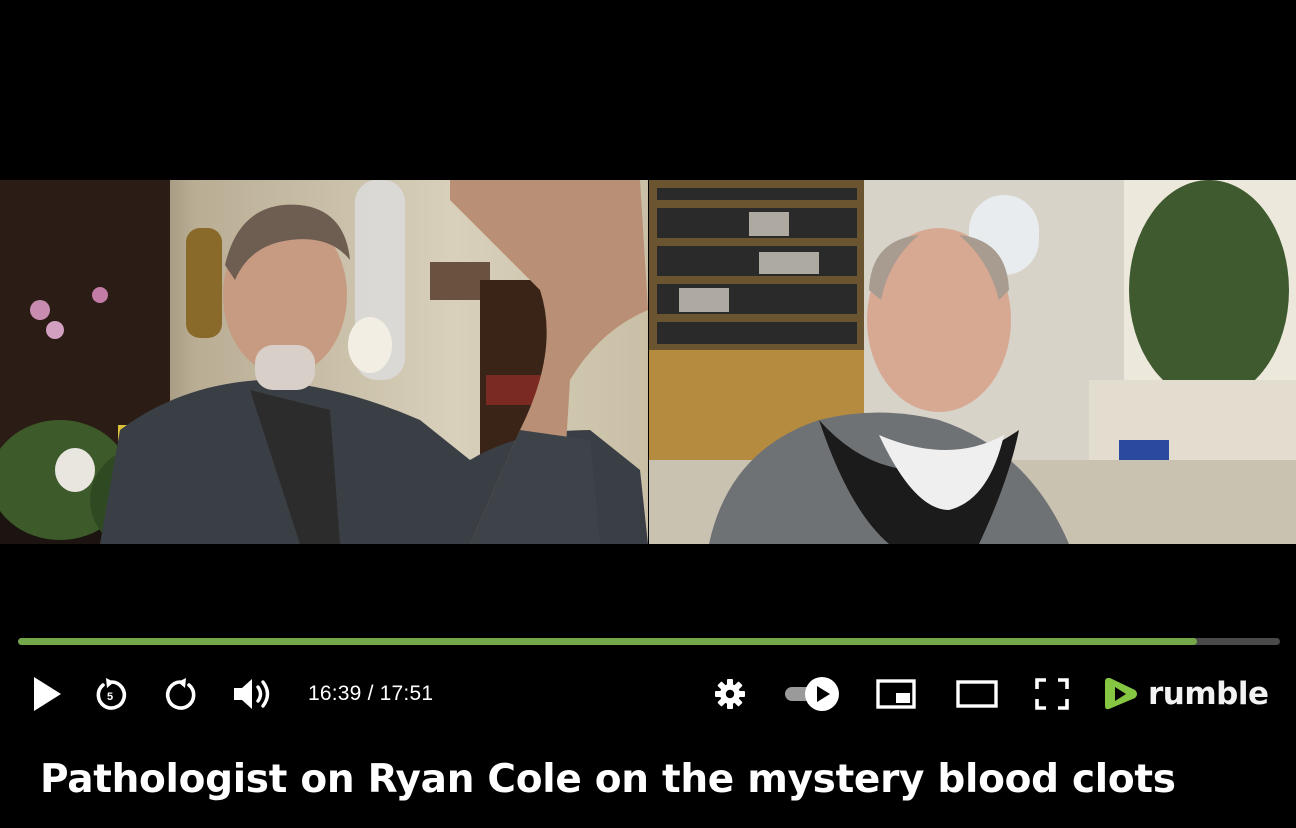 The image size is (1296, 828). Describe the element at coordinates (335, 693) in the screenshot. I see `current-time: 16:39` at that location.